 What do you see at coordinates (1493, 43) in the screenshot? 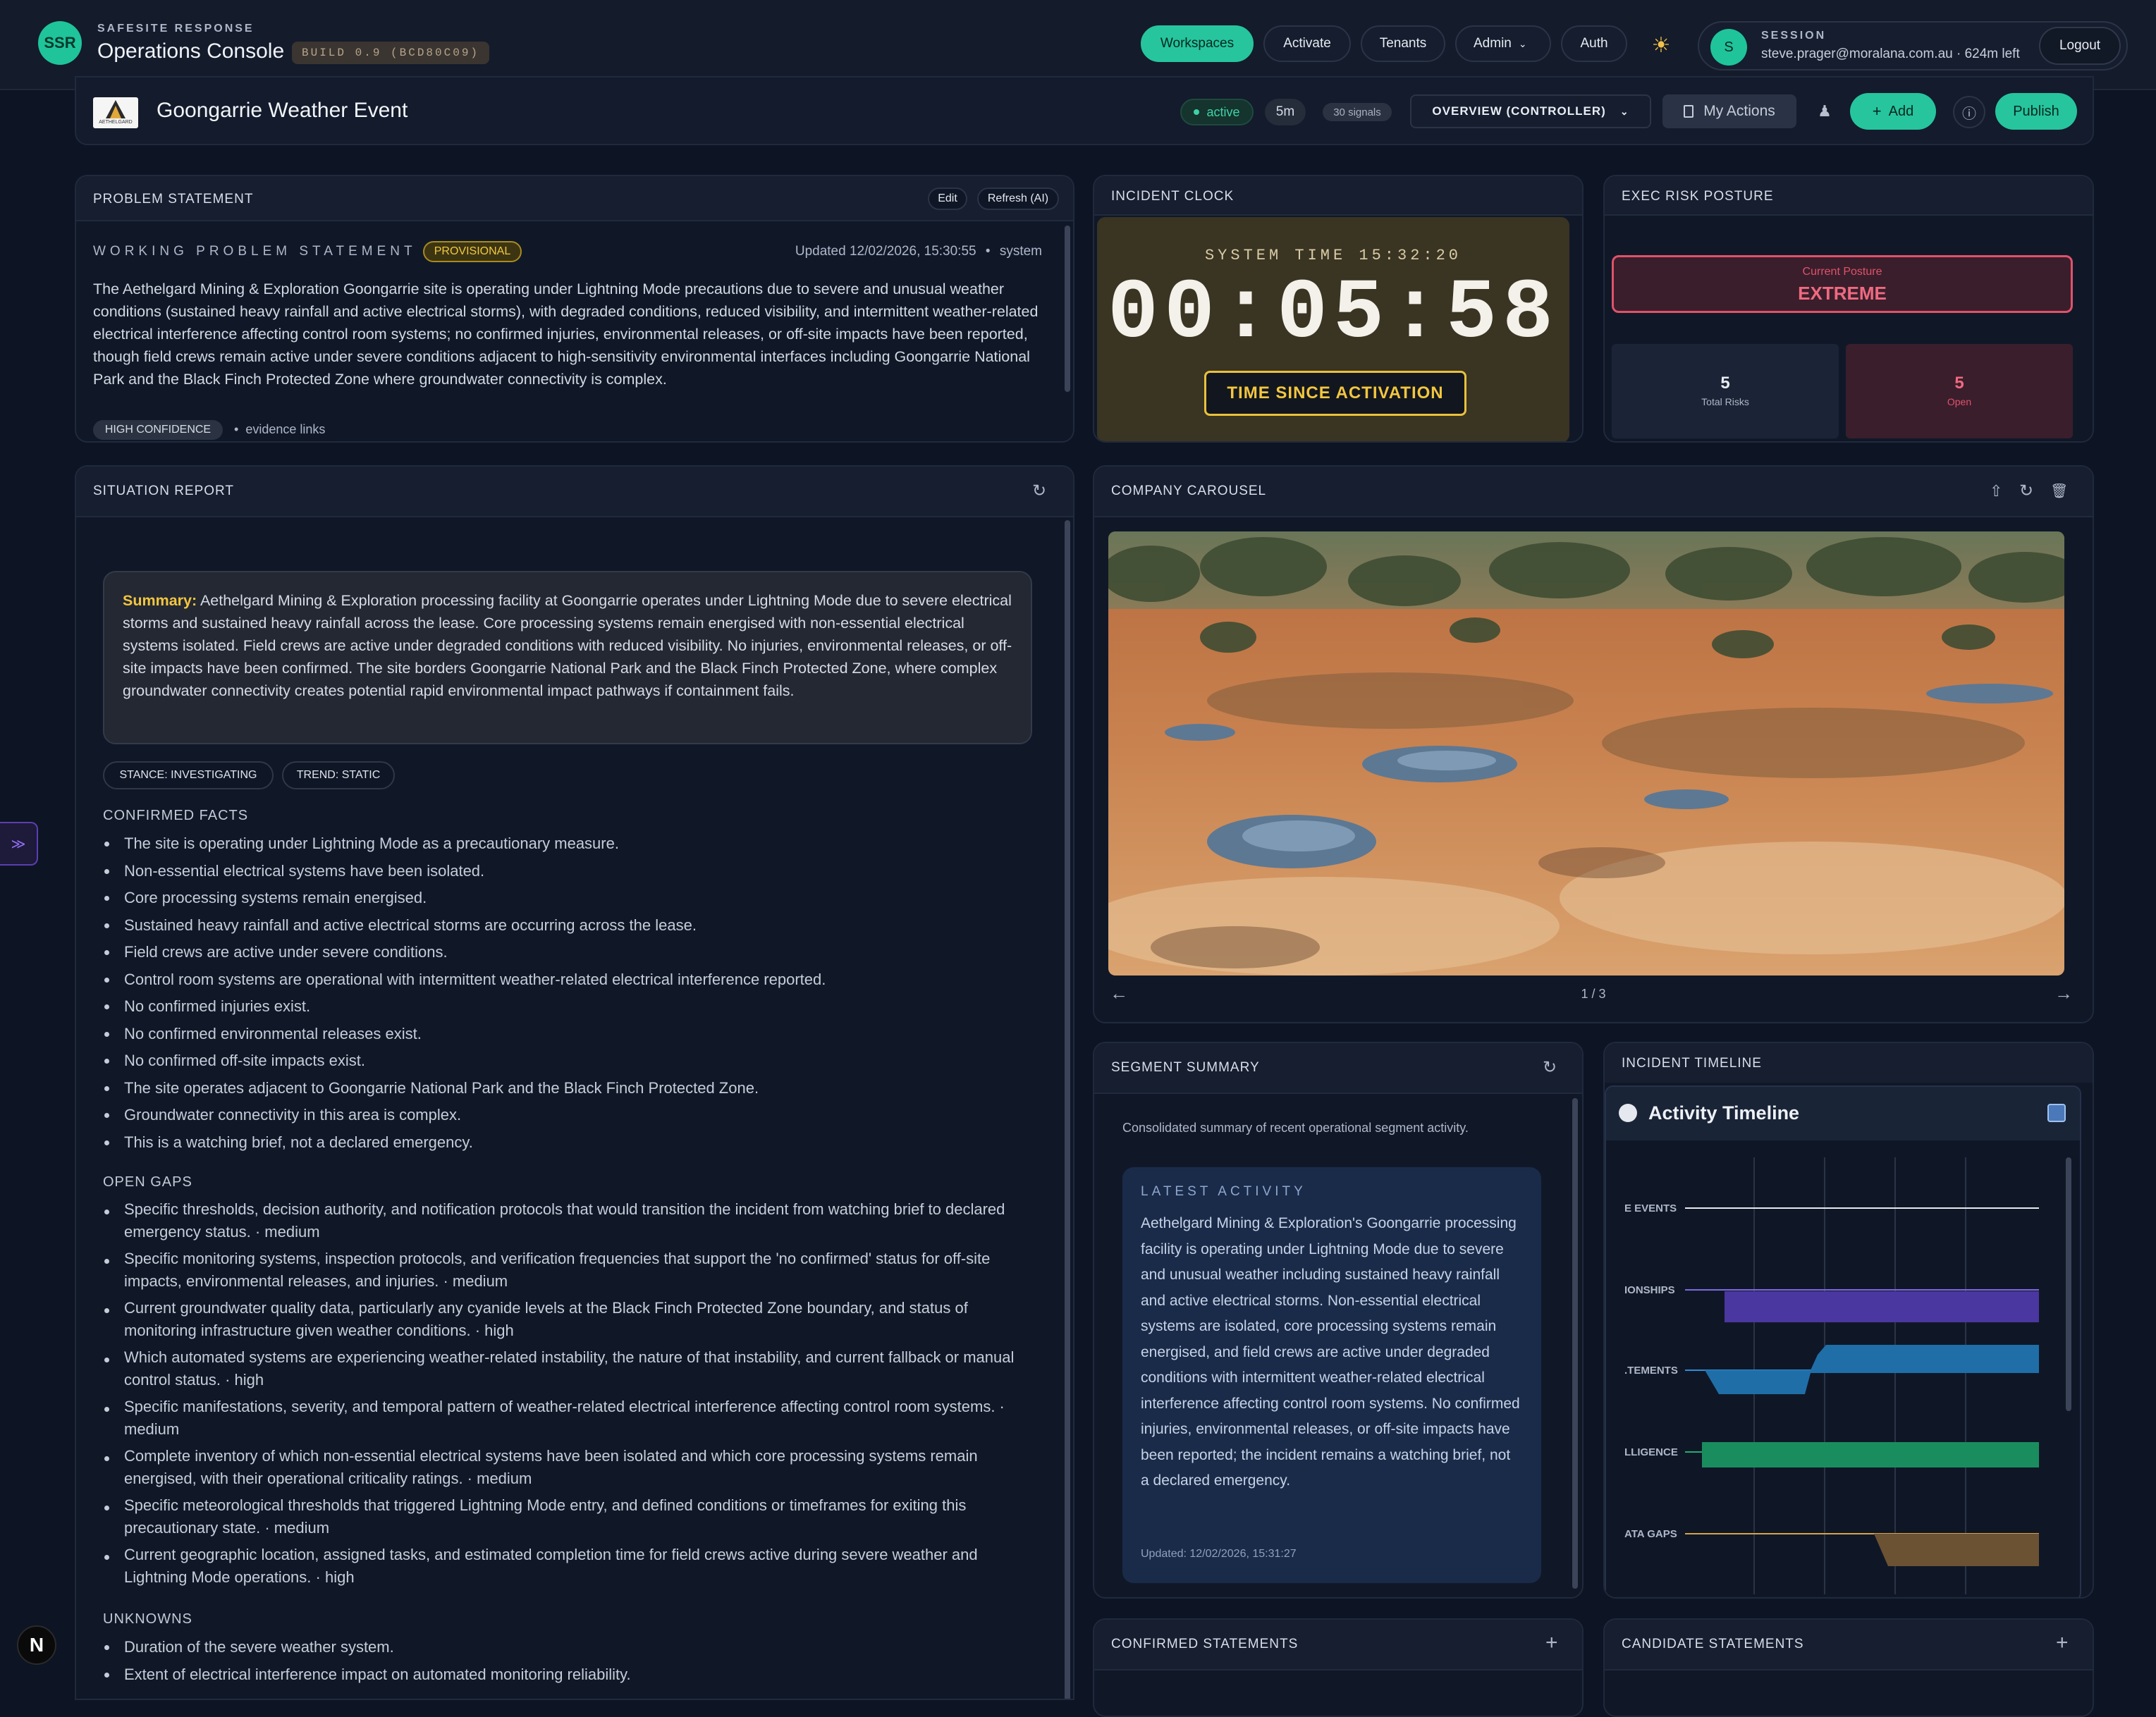
I see `nav-admin-label: Admin` at bounding box center [1493, 43].